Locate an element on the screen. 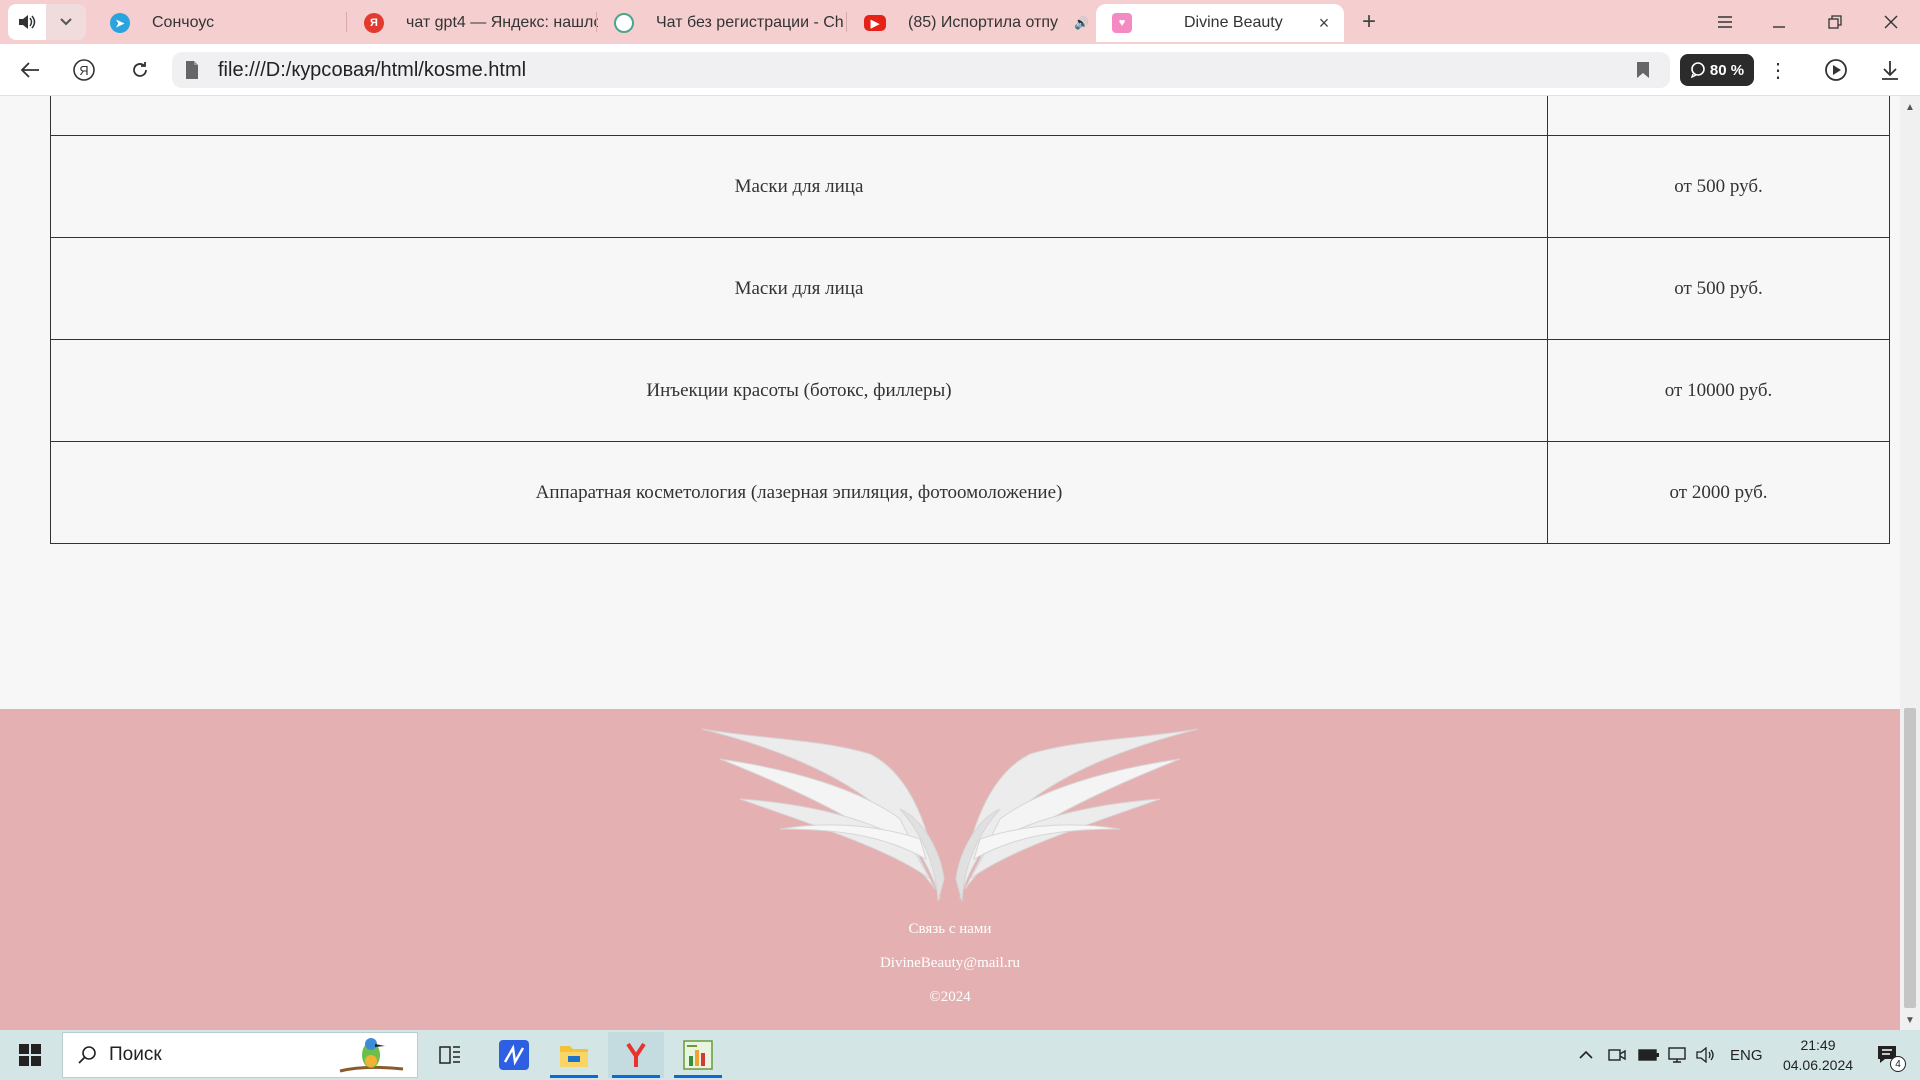  close-icon is located at coordinates (1891, 22).